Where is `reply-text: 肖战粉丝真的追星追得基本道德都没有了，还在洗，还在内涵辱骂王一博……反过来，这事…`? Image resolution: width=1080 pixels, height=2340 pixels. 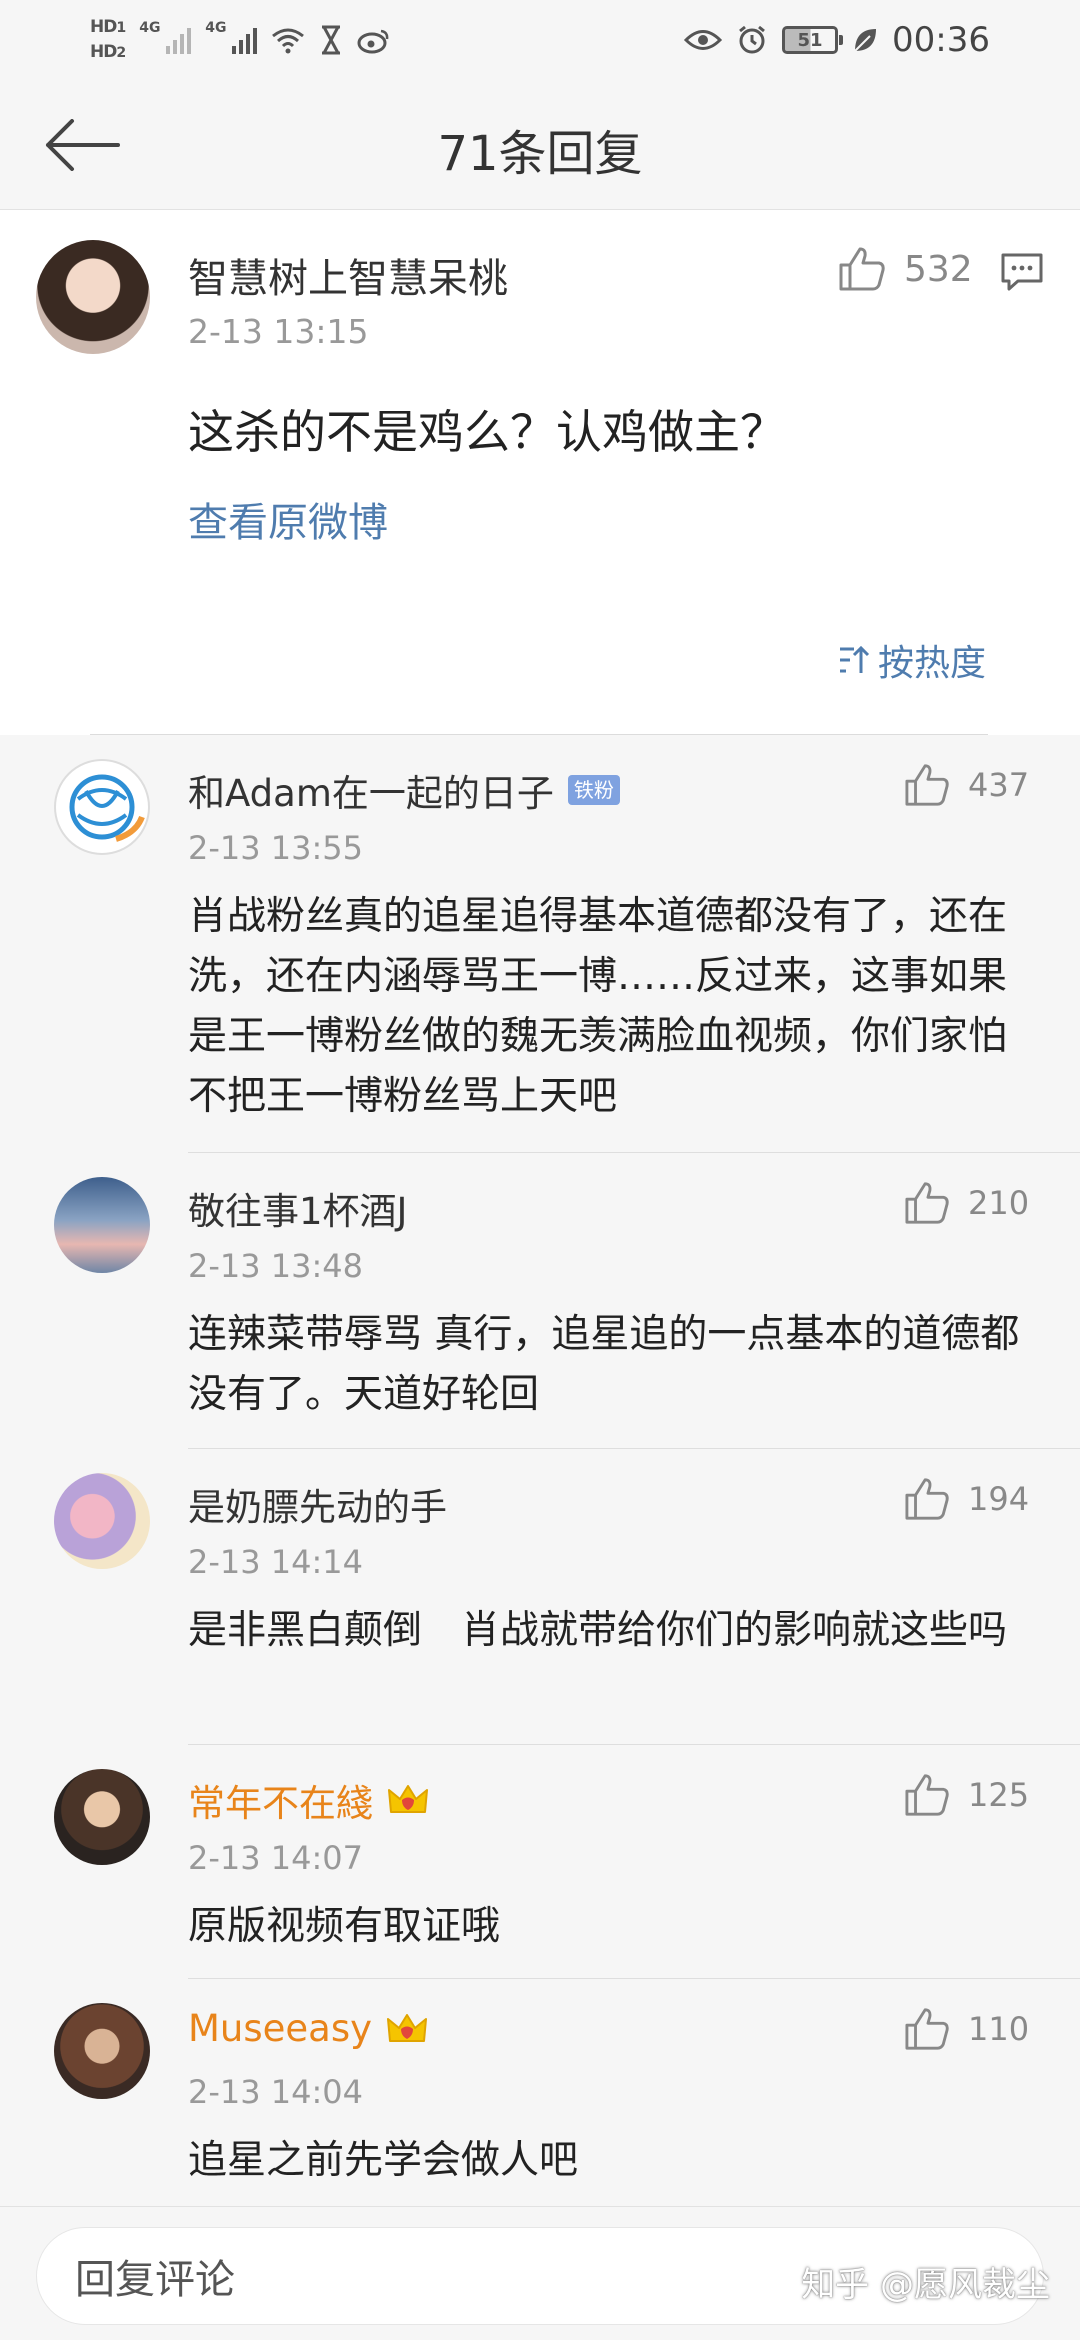 reply-text: 肖战粉丝真的追星追得基本道德都没有了，还在洗，还在内涵辱骂王一博……反过来，这事… is located at coordinates (598, 1006).